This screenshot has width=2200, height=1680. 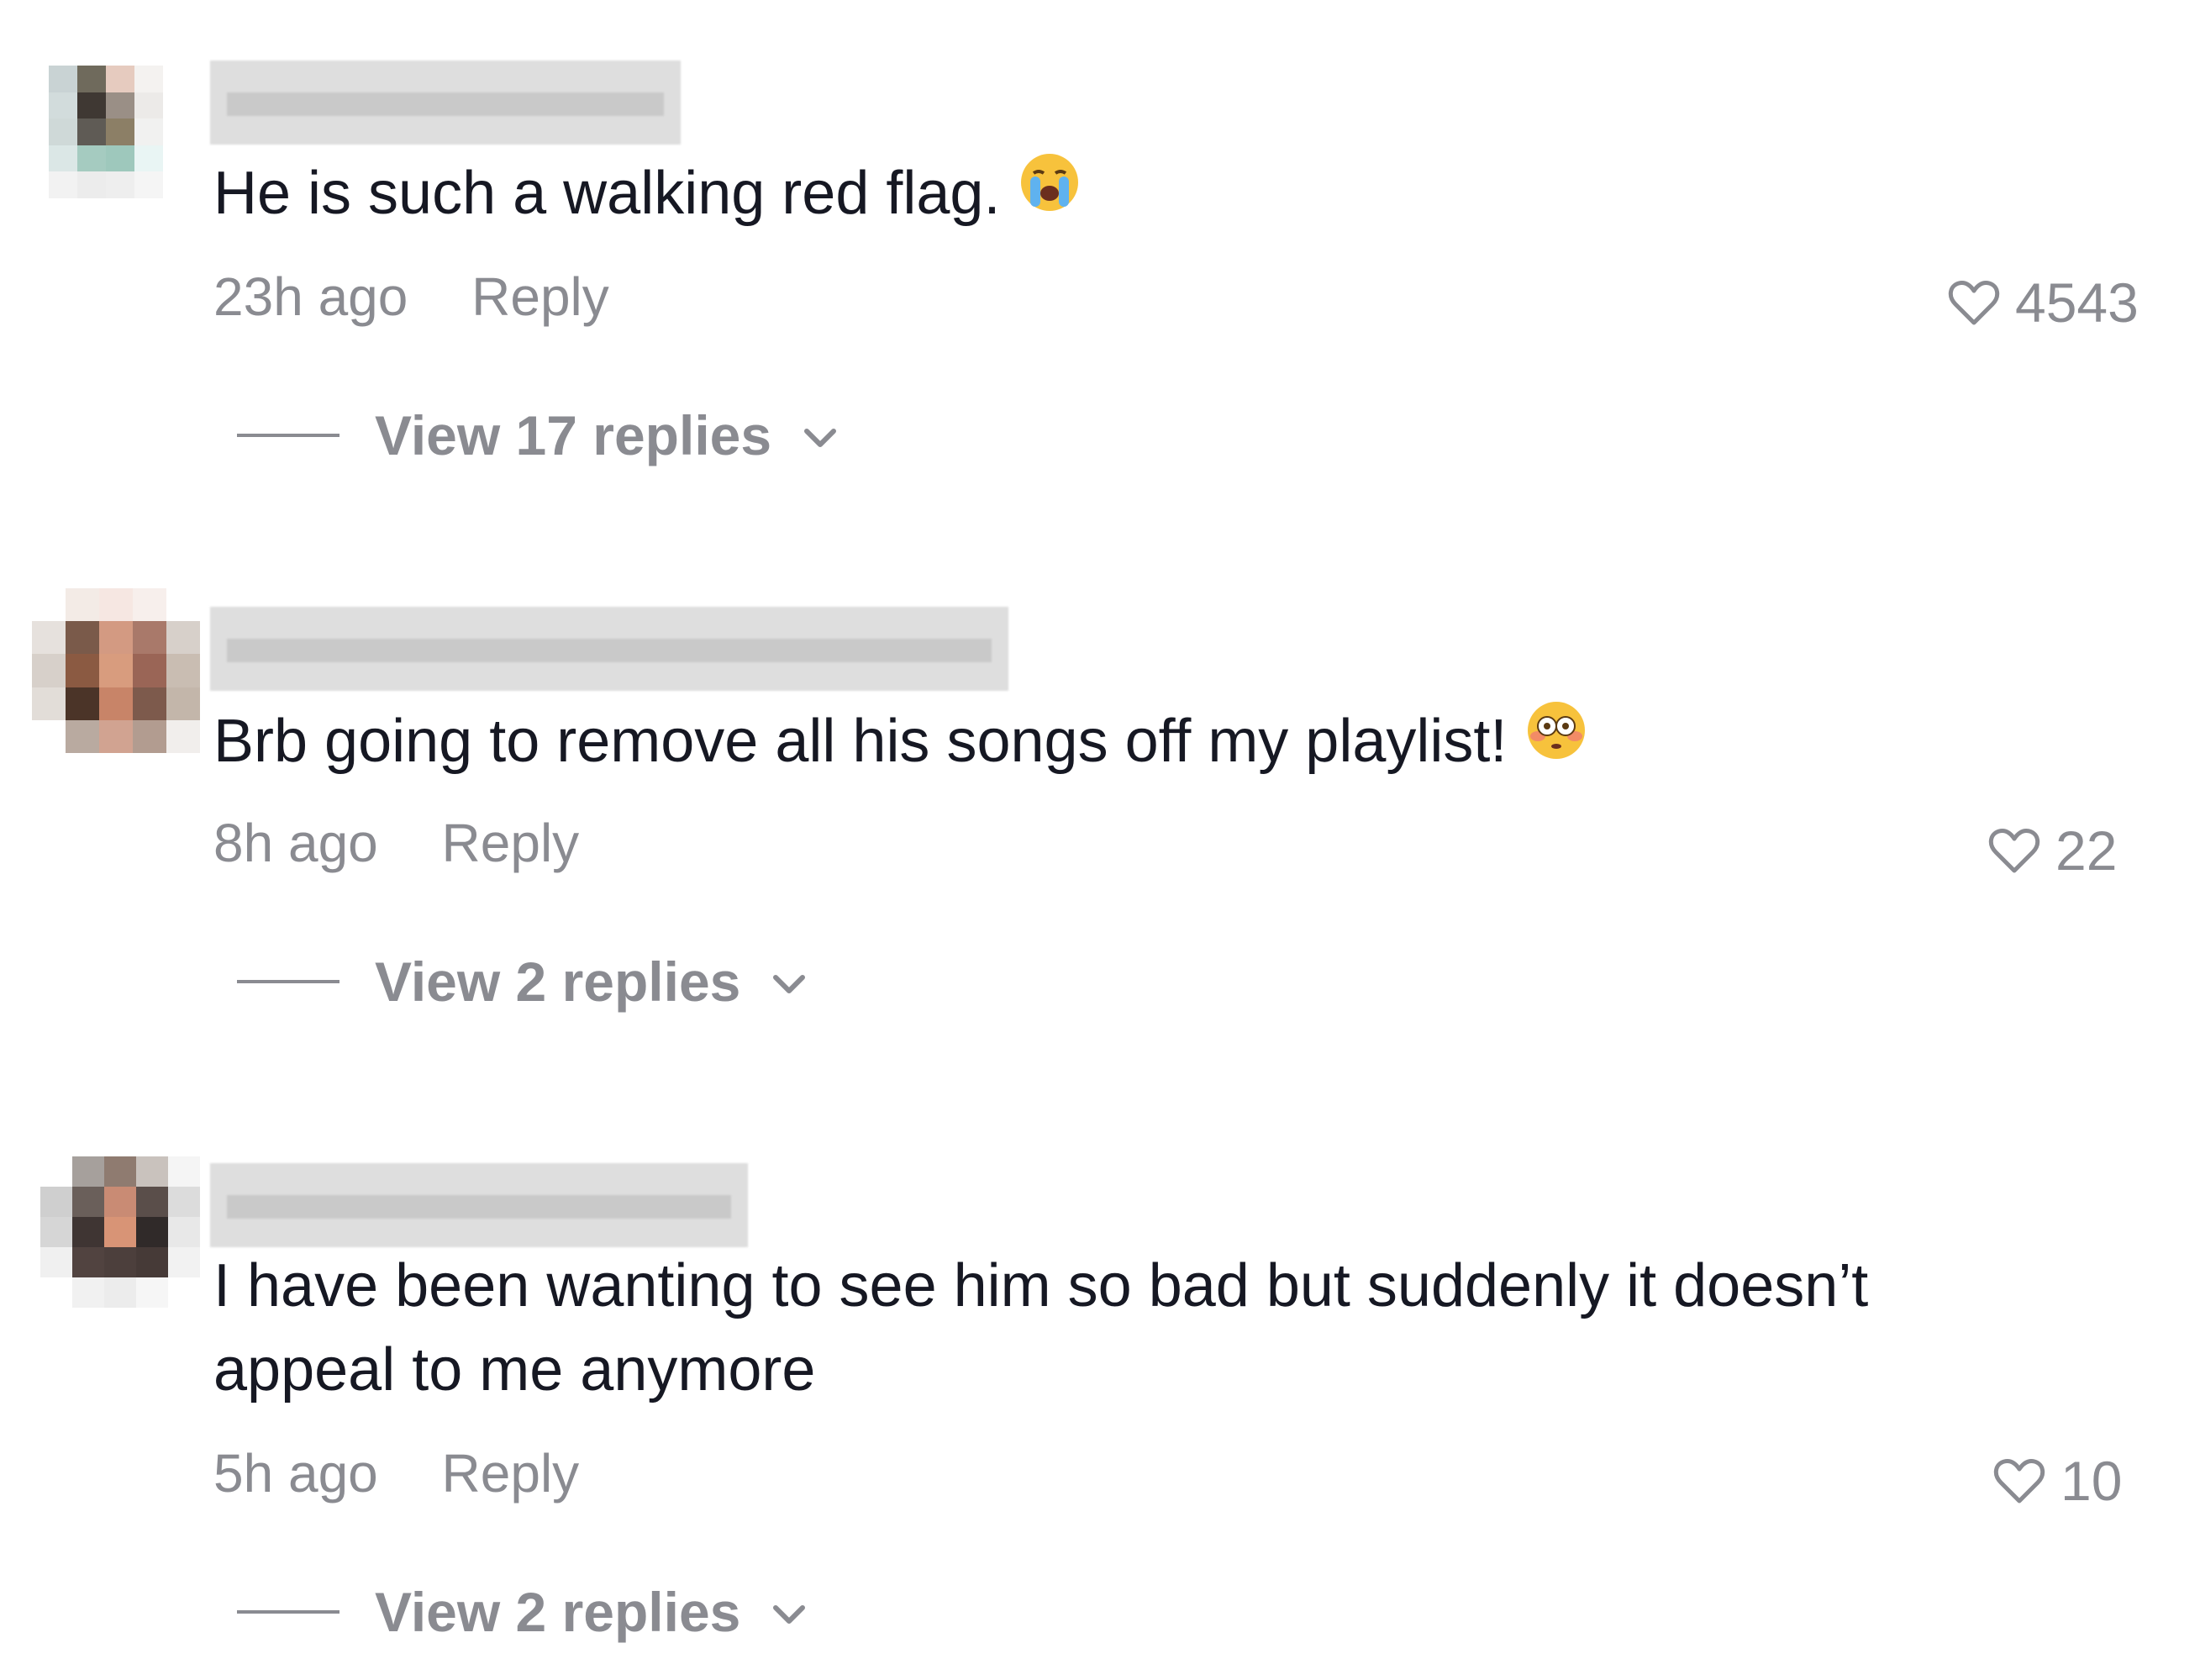 What do you see at coordinates (2086, 850) in the screenshot?
I see `like-count: 22` at bounding box center [2086, 850].